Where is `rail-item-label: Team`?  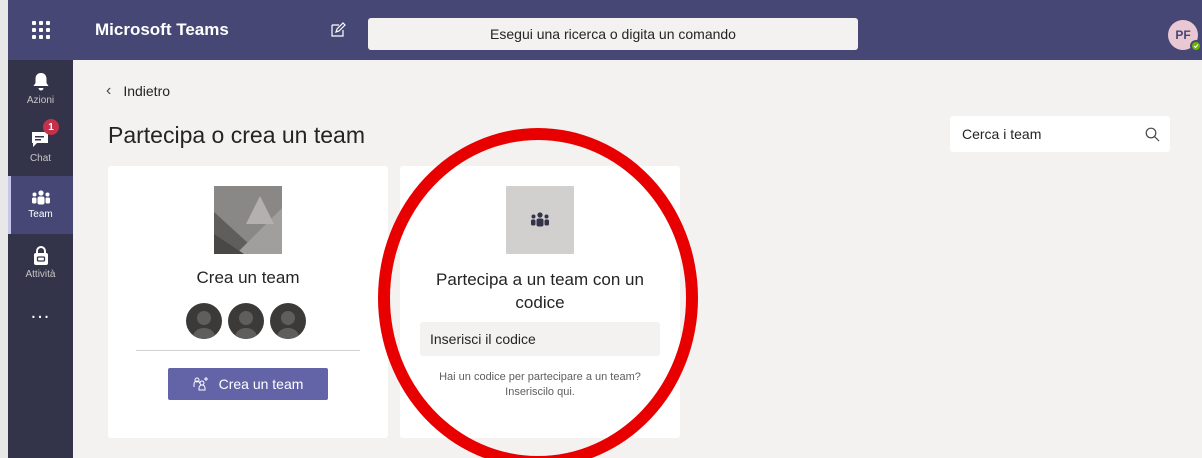
rail-item-label: Team is located at coordinates (40, 214).